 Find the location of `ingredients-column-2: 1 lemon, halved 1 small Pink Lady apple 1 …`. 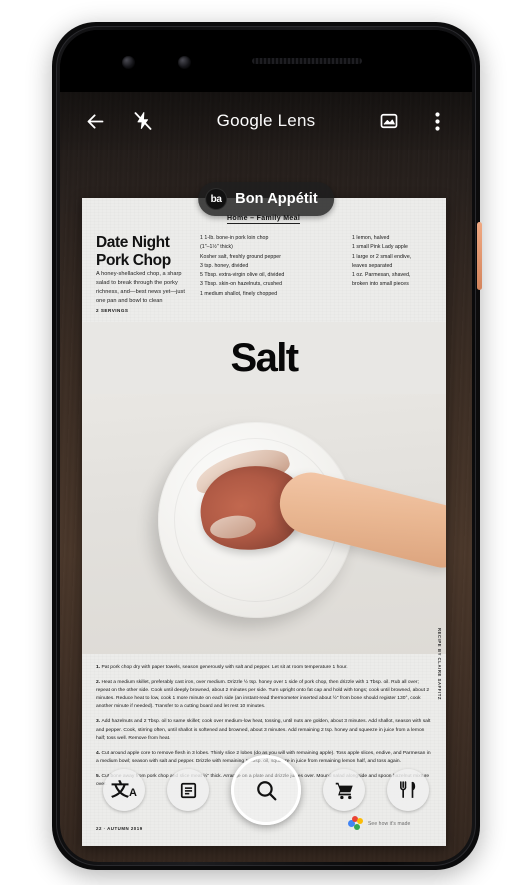

ingredients-column-2: 1 lemon, halved 1 small Pink Lady apple 1 … is located at coordinates (396, 262).